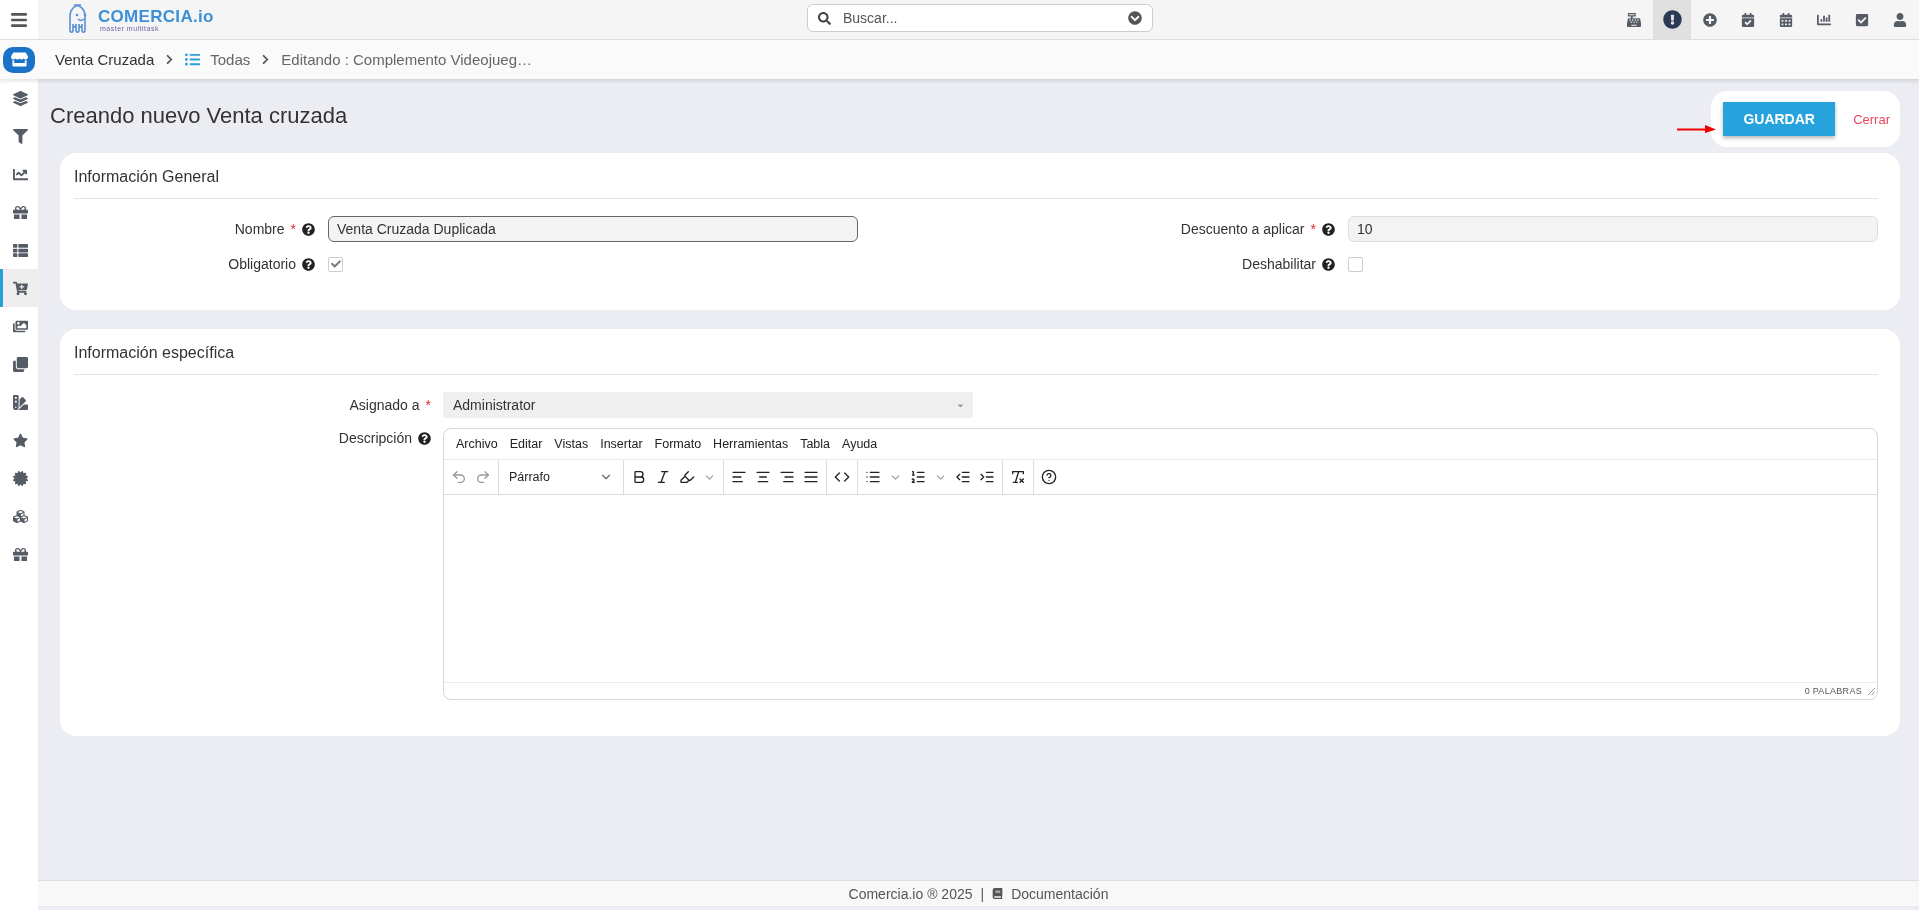 The image size is (1919, 910). I want to click on field-label: Asignado a, so click(384, 405).